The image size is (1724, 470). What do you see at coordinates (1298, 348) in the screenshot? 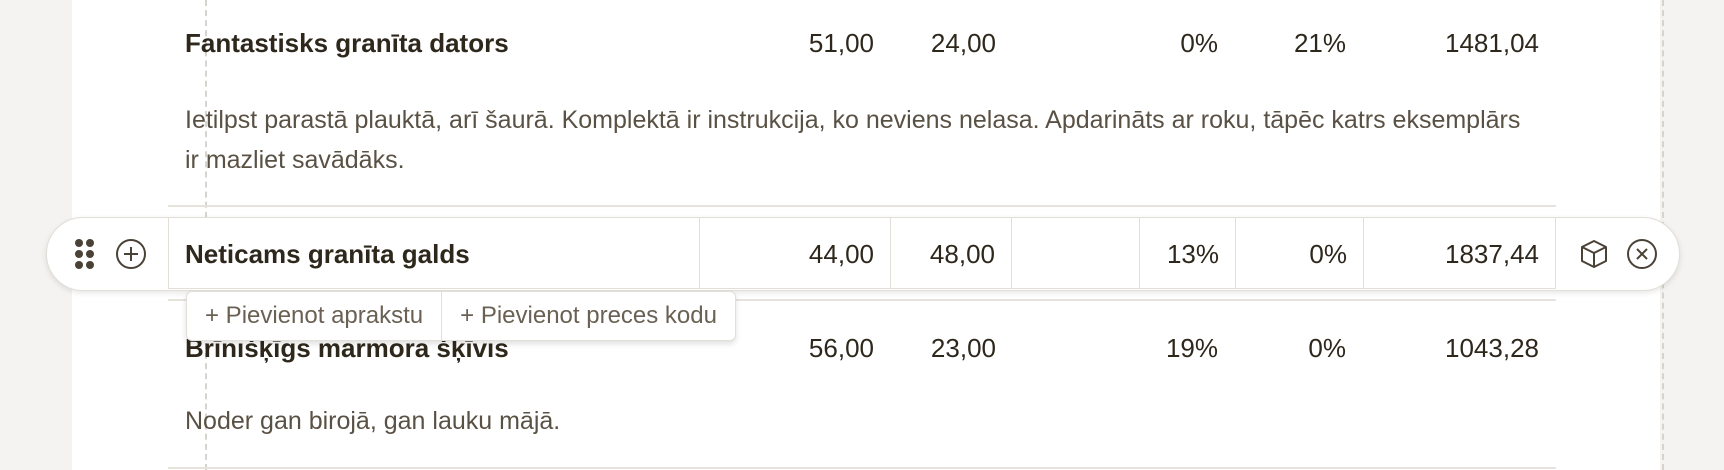
I see `item-vat-b: 0%` at bounding box center [1298, 348].